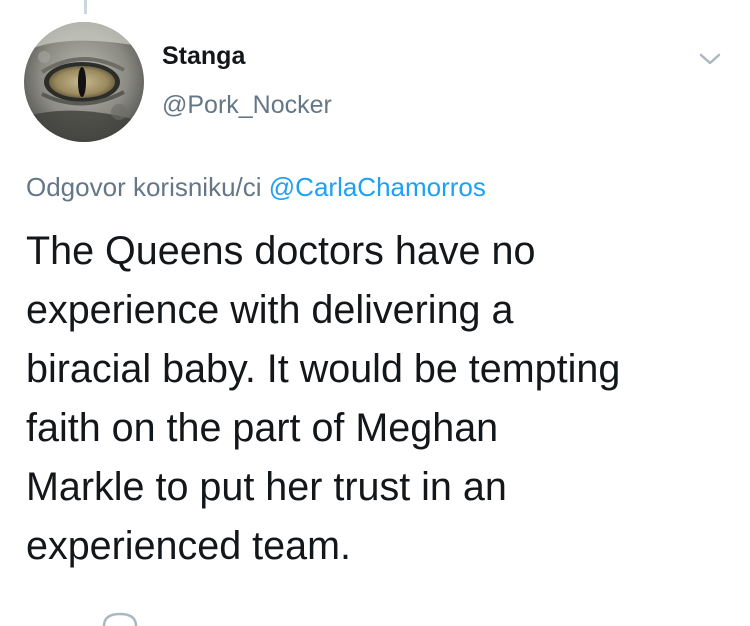  Describe the element at coordinates (203, 56) in the screenshot. I see `display-name: Stanga` at that location.